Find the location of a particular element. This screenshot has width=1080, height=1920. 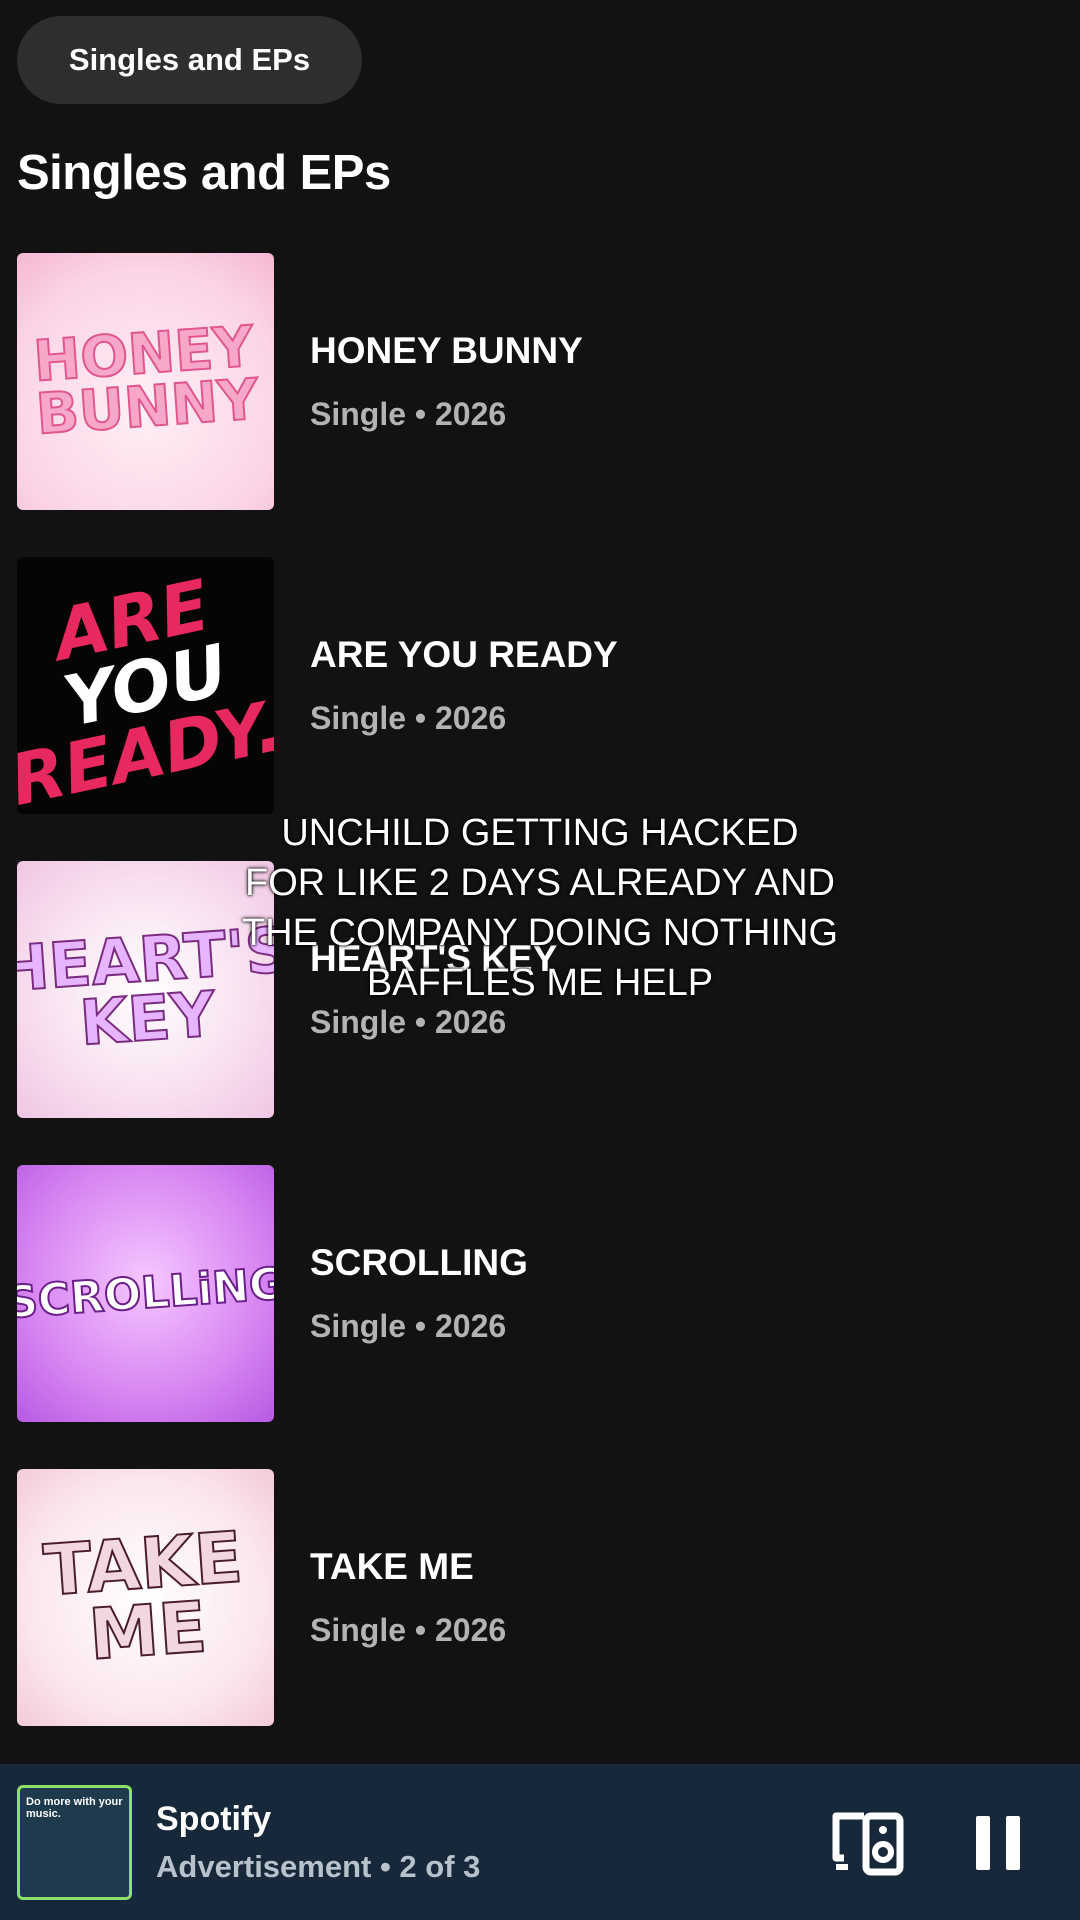

release-row: HONEY BUNNY HONEY BUNNY Single • 2026 is located at coordinates (537, 381).